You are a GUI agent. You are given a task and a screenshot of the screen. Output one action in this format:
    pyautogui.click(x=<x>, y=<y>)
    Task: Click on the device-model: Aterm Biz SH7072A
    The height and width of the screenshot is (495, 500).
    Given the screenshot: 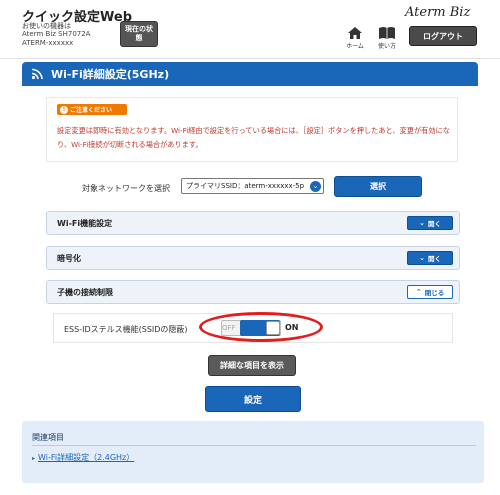 What is the action you would take?
    pyautogui.click(x=56, y=34)
    